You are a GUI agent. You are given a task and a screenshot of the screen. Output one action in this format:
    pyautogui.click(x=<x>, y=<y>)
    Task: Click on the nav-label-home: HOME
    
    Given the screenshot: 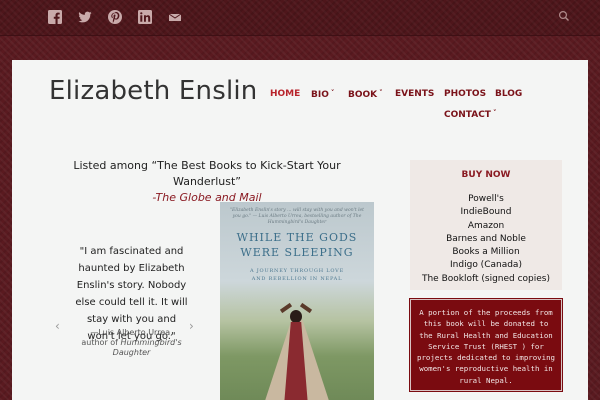 What is the action you would take?
    pyautogui.click(x=285, y=94)
    